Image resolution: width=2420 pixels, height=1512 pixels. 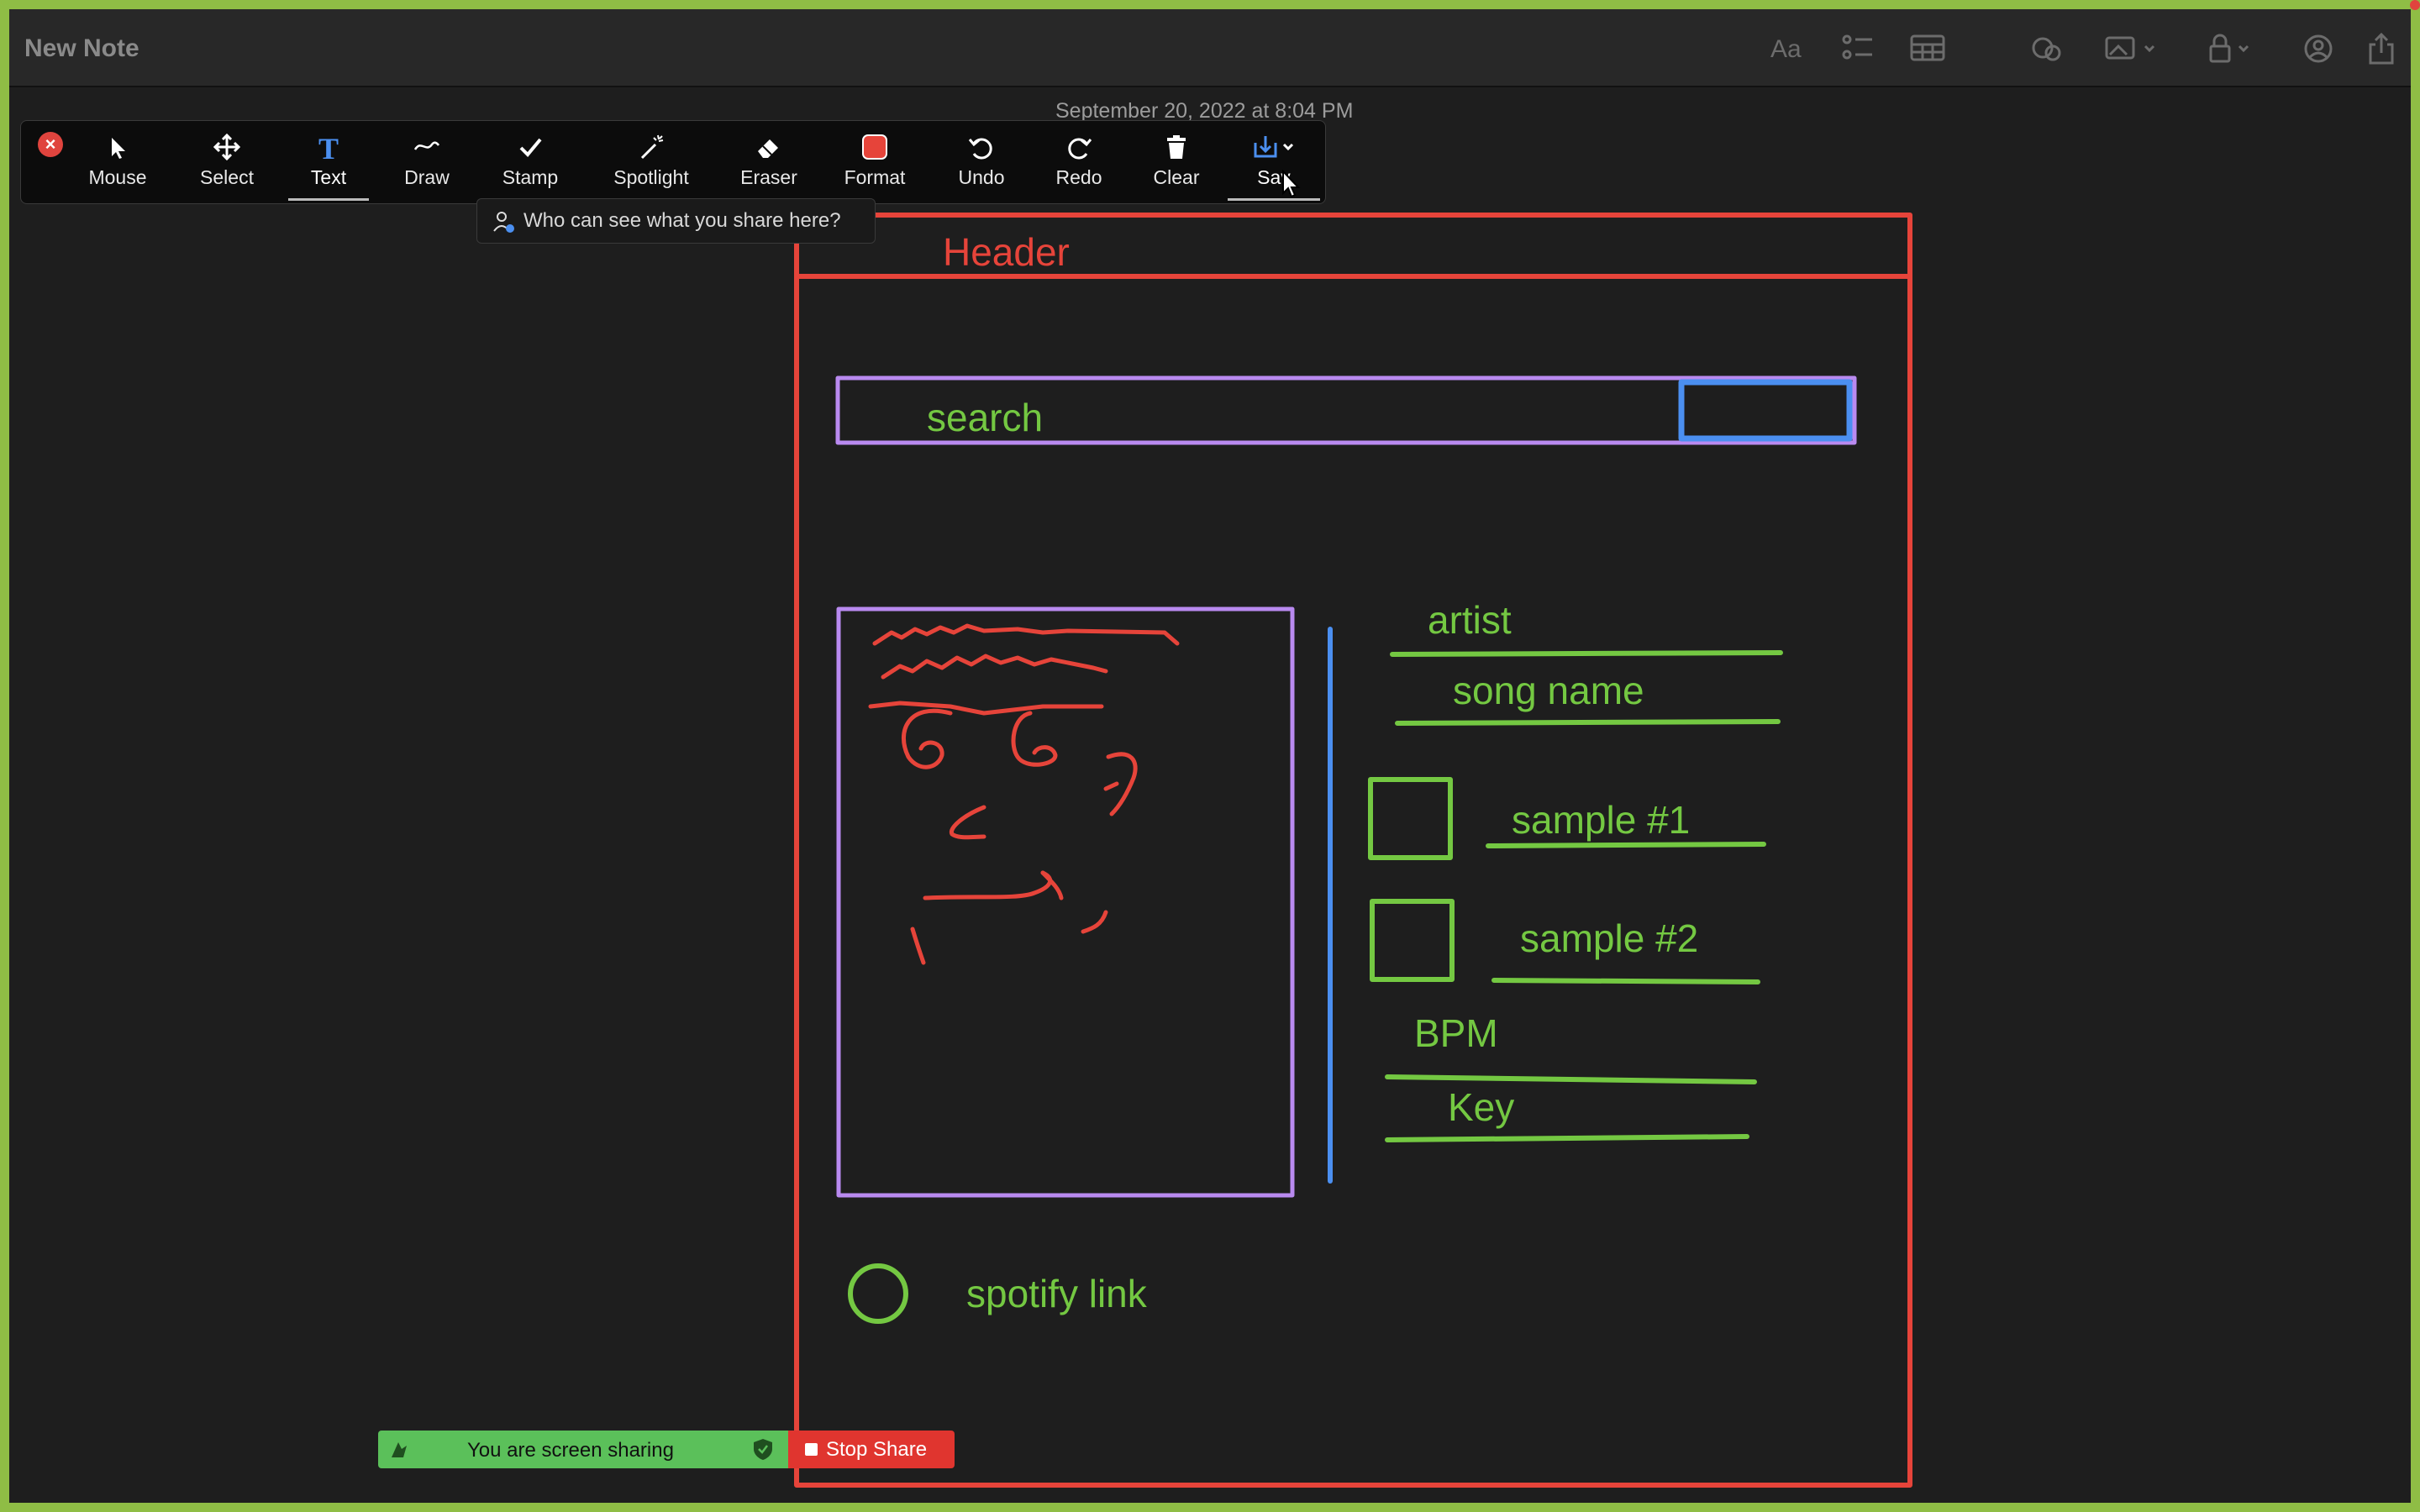 I want to click on who-can-see-text: Who can see what you share here?, so click(x=682, y=220).